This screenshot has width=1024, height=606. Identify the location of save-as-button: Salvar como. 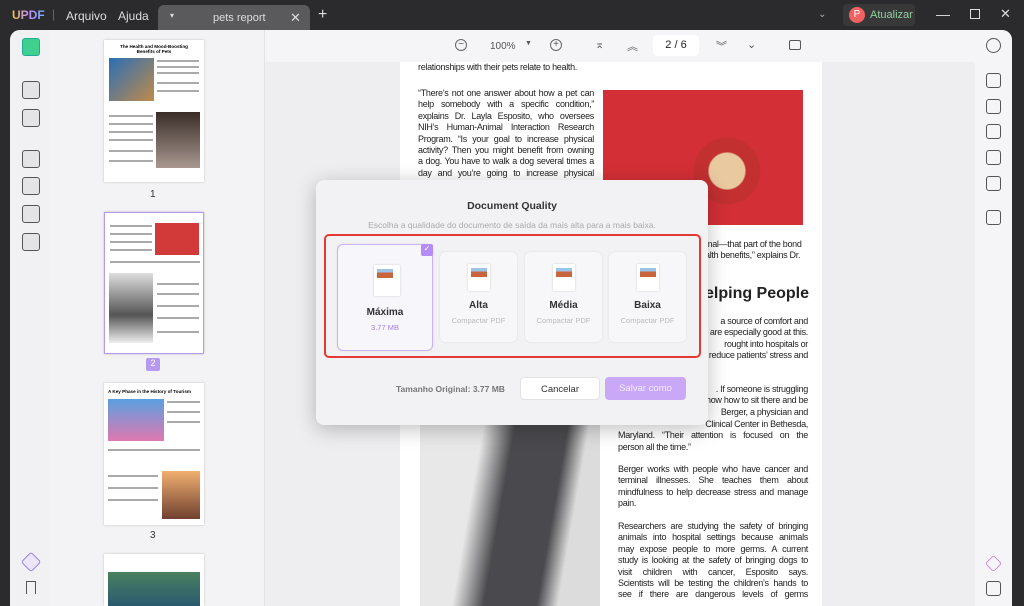
(645, 388).